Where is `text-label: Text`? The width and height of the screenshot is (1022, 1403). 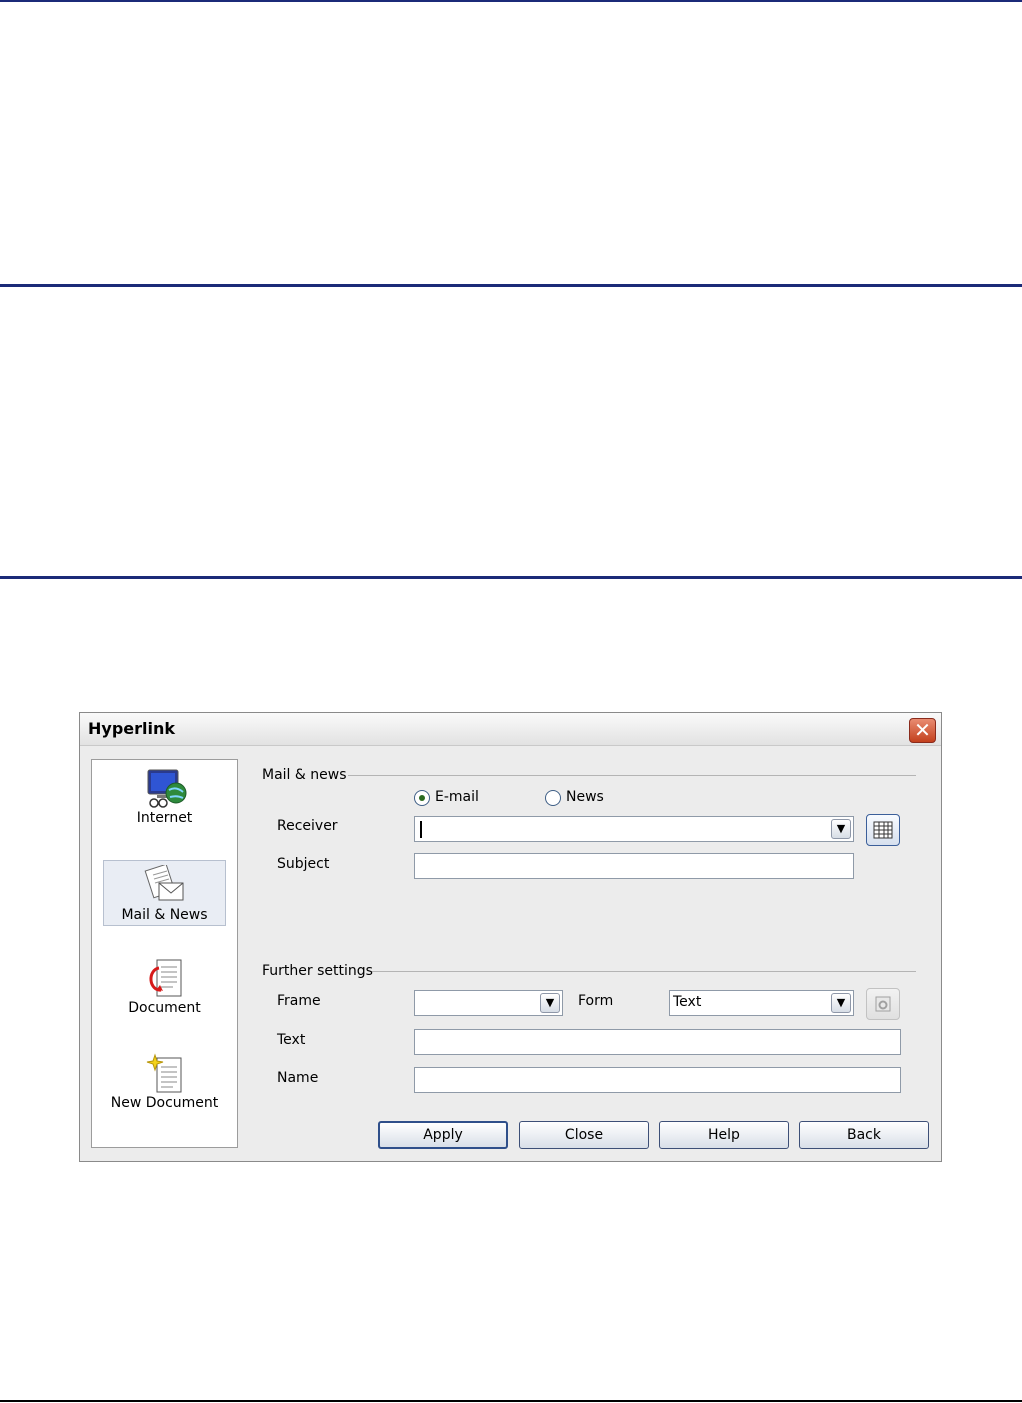
text-label: Text is located at coordinates (291, 1040).